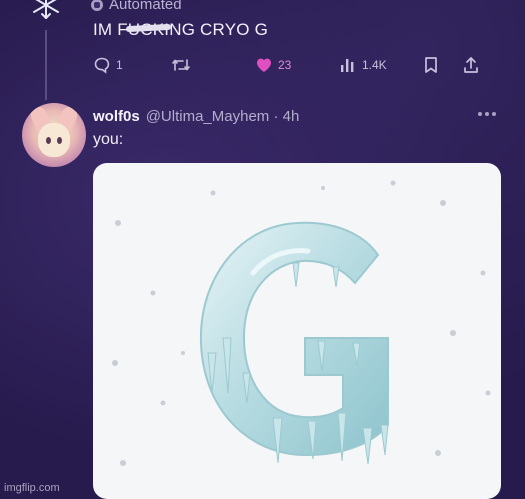  Describe the element at coordinates (110, 29) in the screenshot. I see `tweet-text-start: IM F` at that location.